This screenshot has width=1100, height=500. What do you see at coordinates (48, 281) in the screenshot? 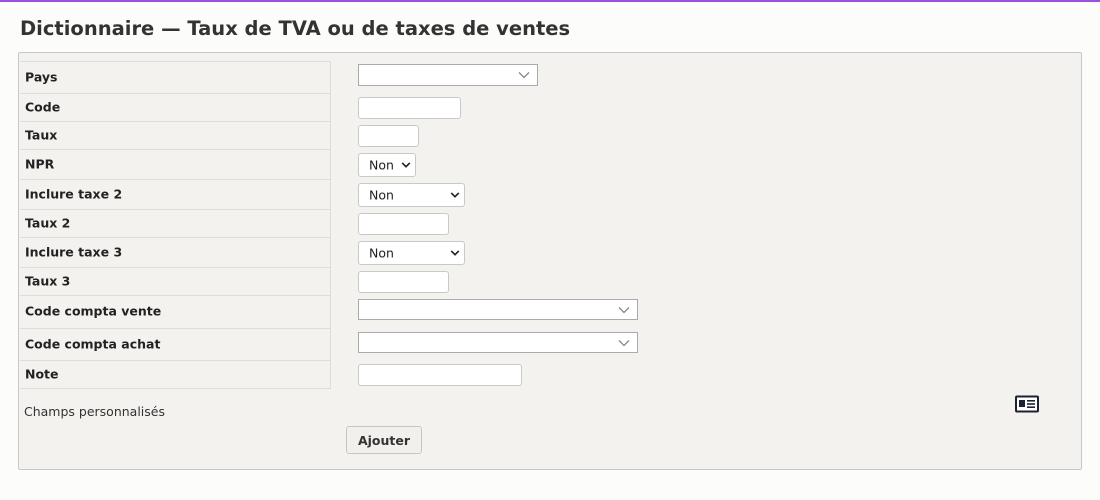
I see `taux-3-label: Taux 3` at bounding box center [48, 281].